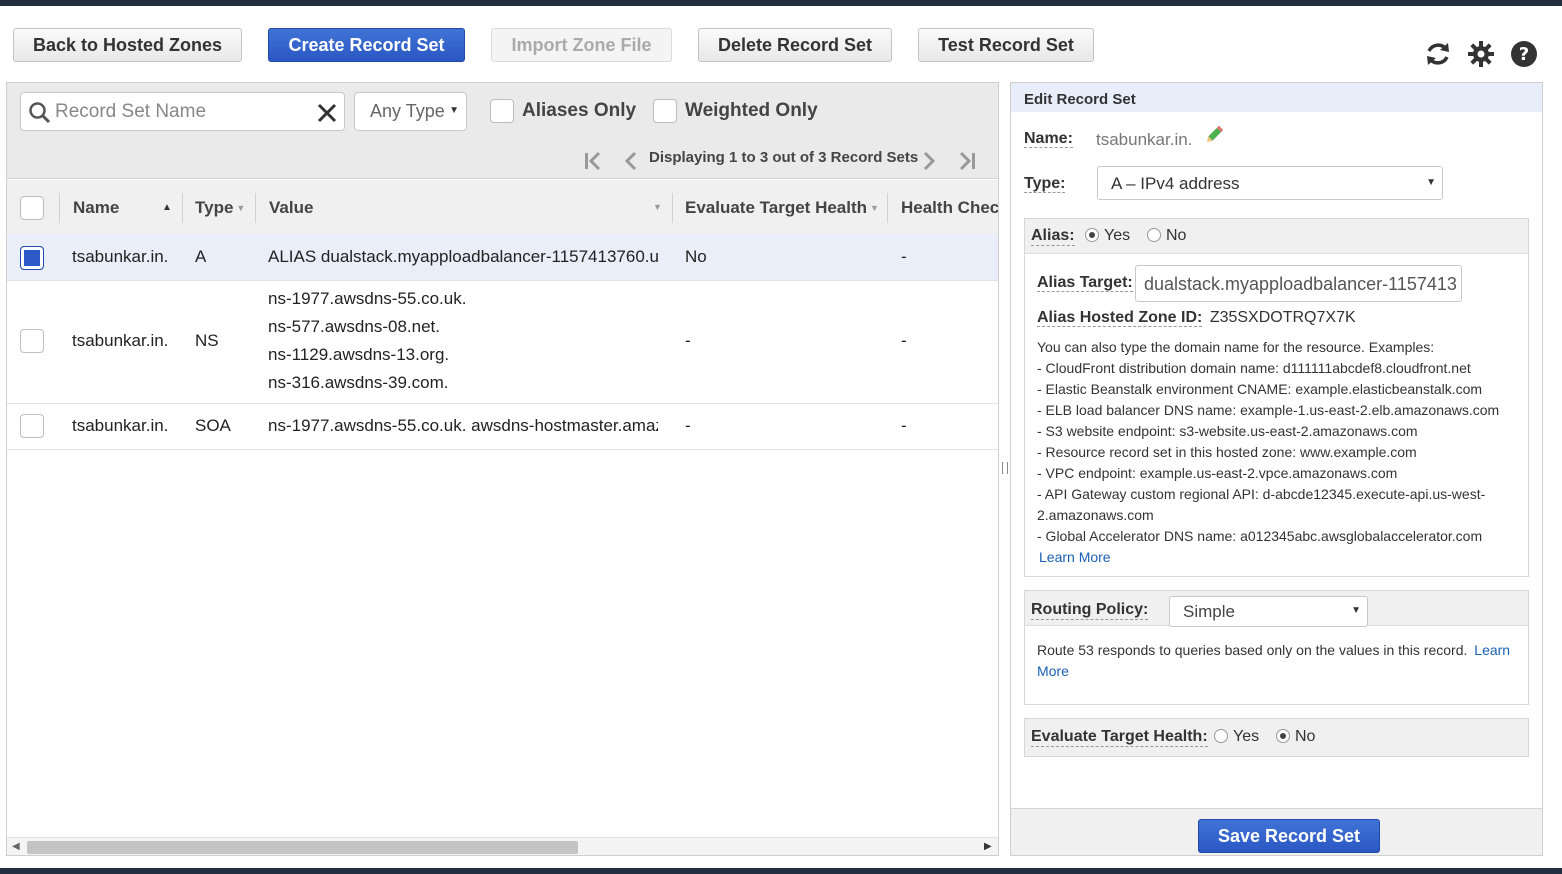 The image size is (1562, 874). What do you see at coordinates (967, 161) in the screenshot?
I see `last-page-icon` at bounding box center [967, 161].